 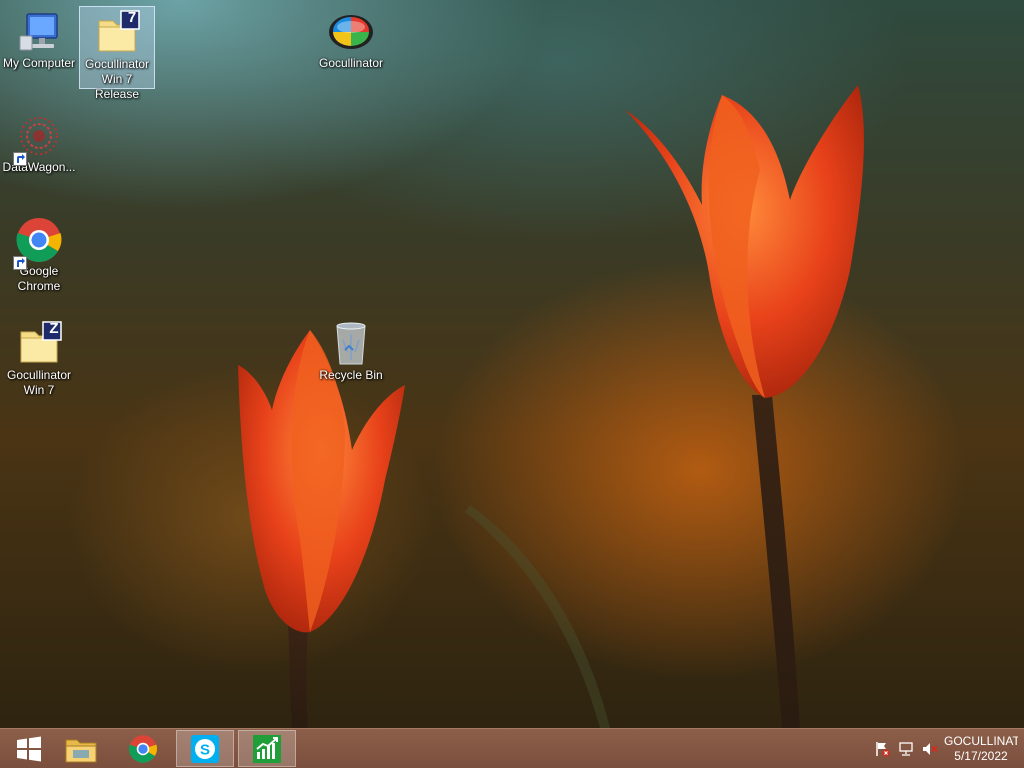 I want to click on desktop-icon-recycle-bin: Recycle Bin, so click(x=351, y=350).